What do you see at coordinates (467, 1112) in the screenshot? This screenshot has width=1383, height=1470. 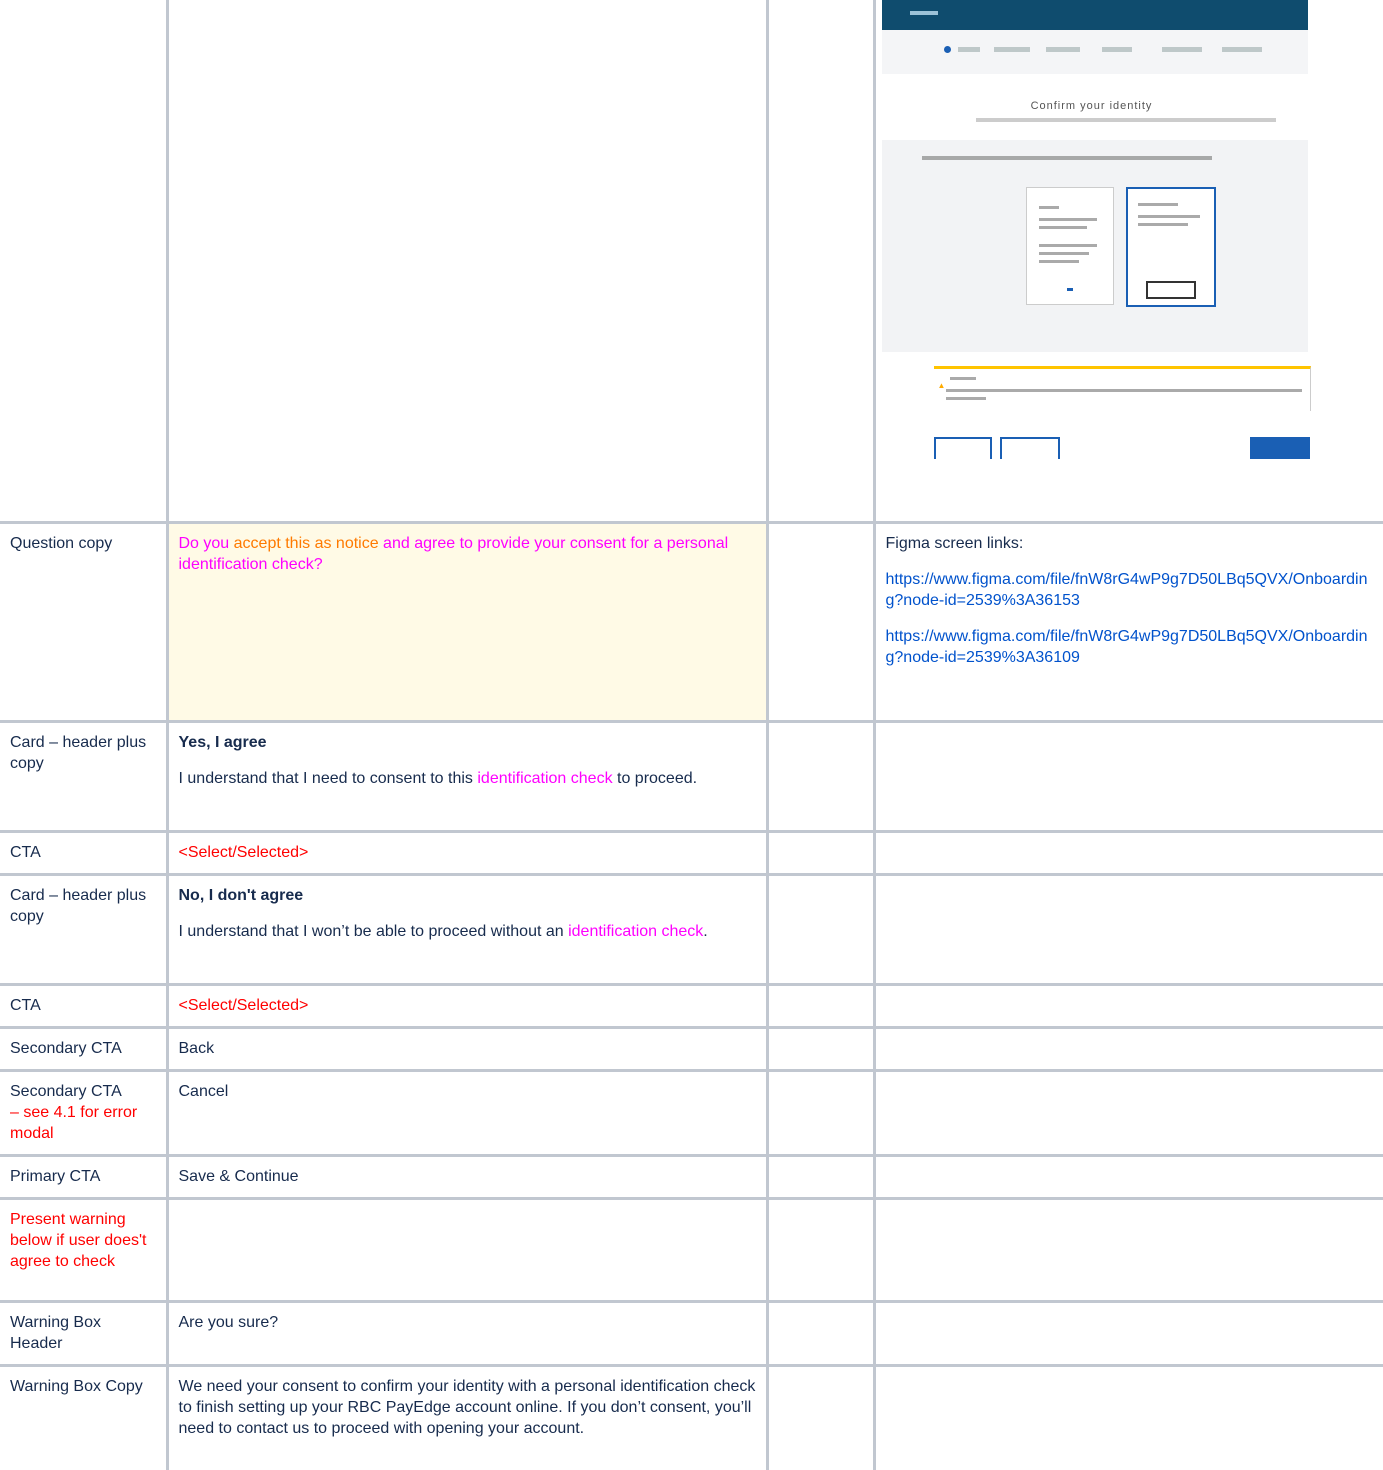 I see `cta-value: Cancel` at bounding box center [467, 1112].